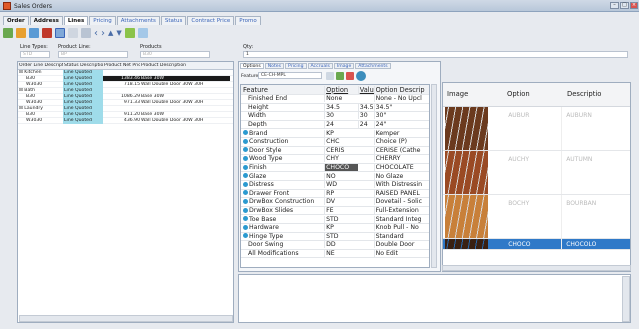  What do you see at coordinates (341, 253) in the screenshot?
I see `feature-o: NE` at bounding box center [341, 253].